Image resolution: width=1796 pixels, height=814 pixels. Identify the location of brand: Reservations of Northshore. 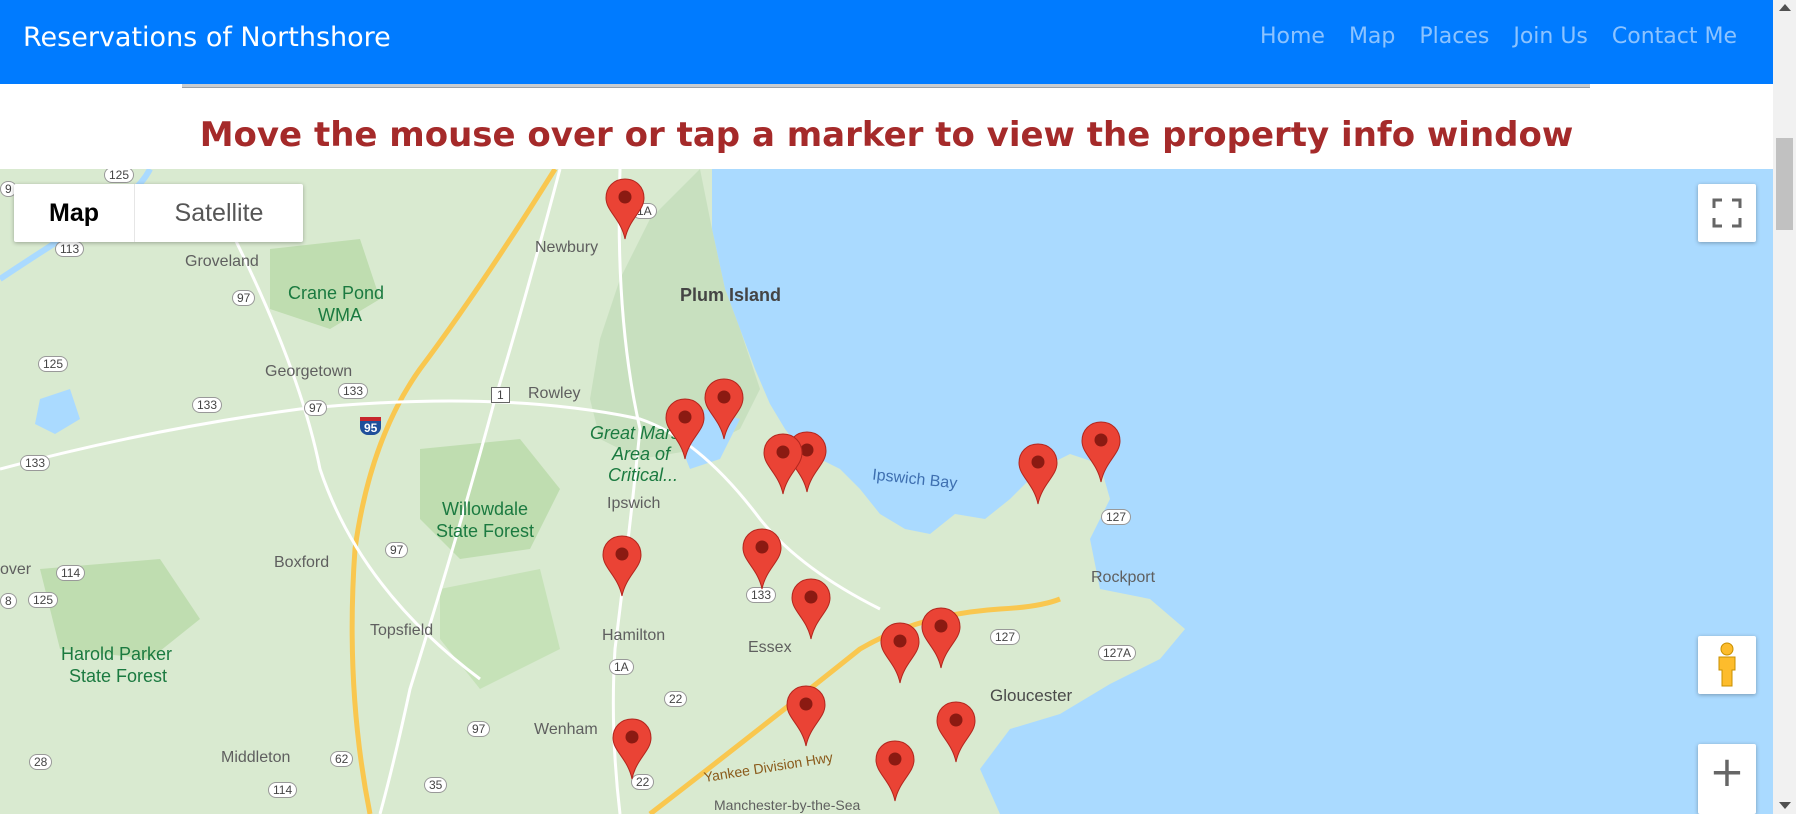
(207, 37).